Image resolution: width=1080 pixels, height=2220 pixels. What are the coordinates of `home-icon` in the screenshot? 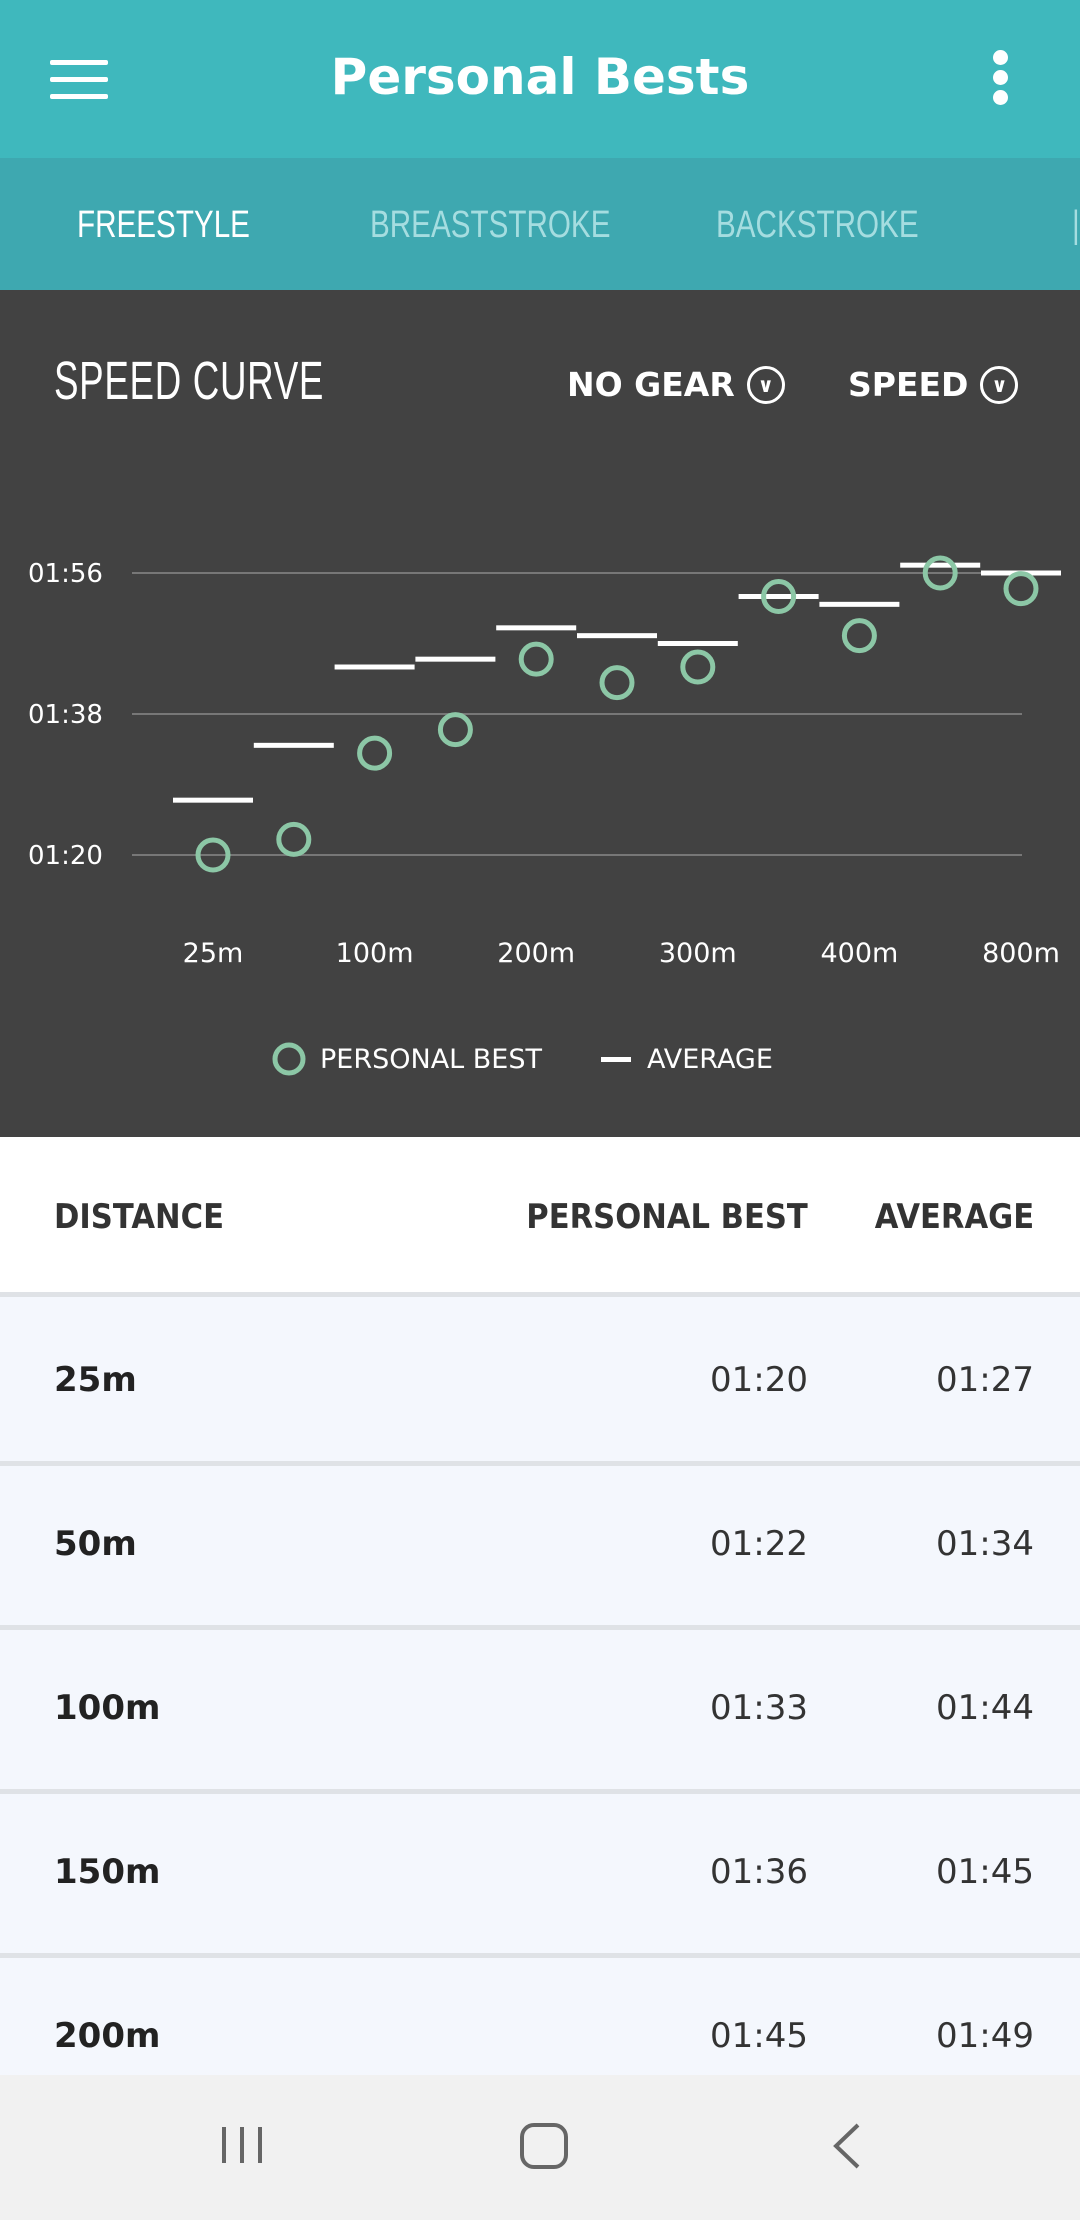 It's located at (544, 2146).